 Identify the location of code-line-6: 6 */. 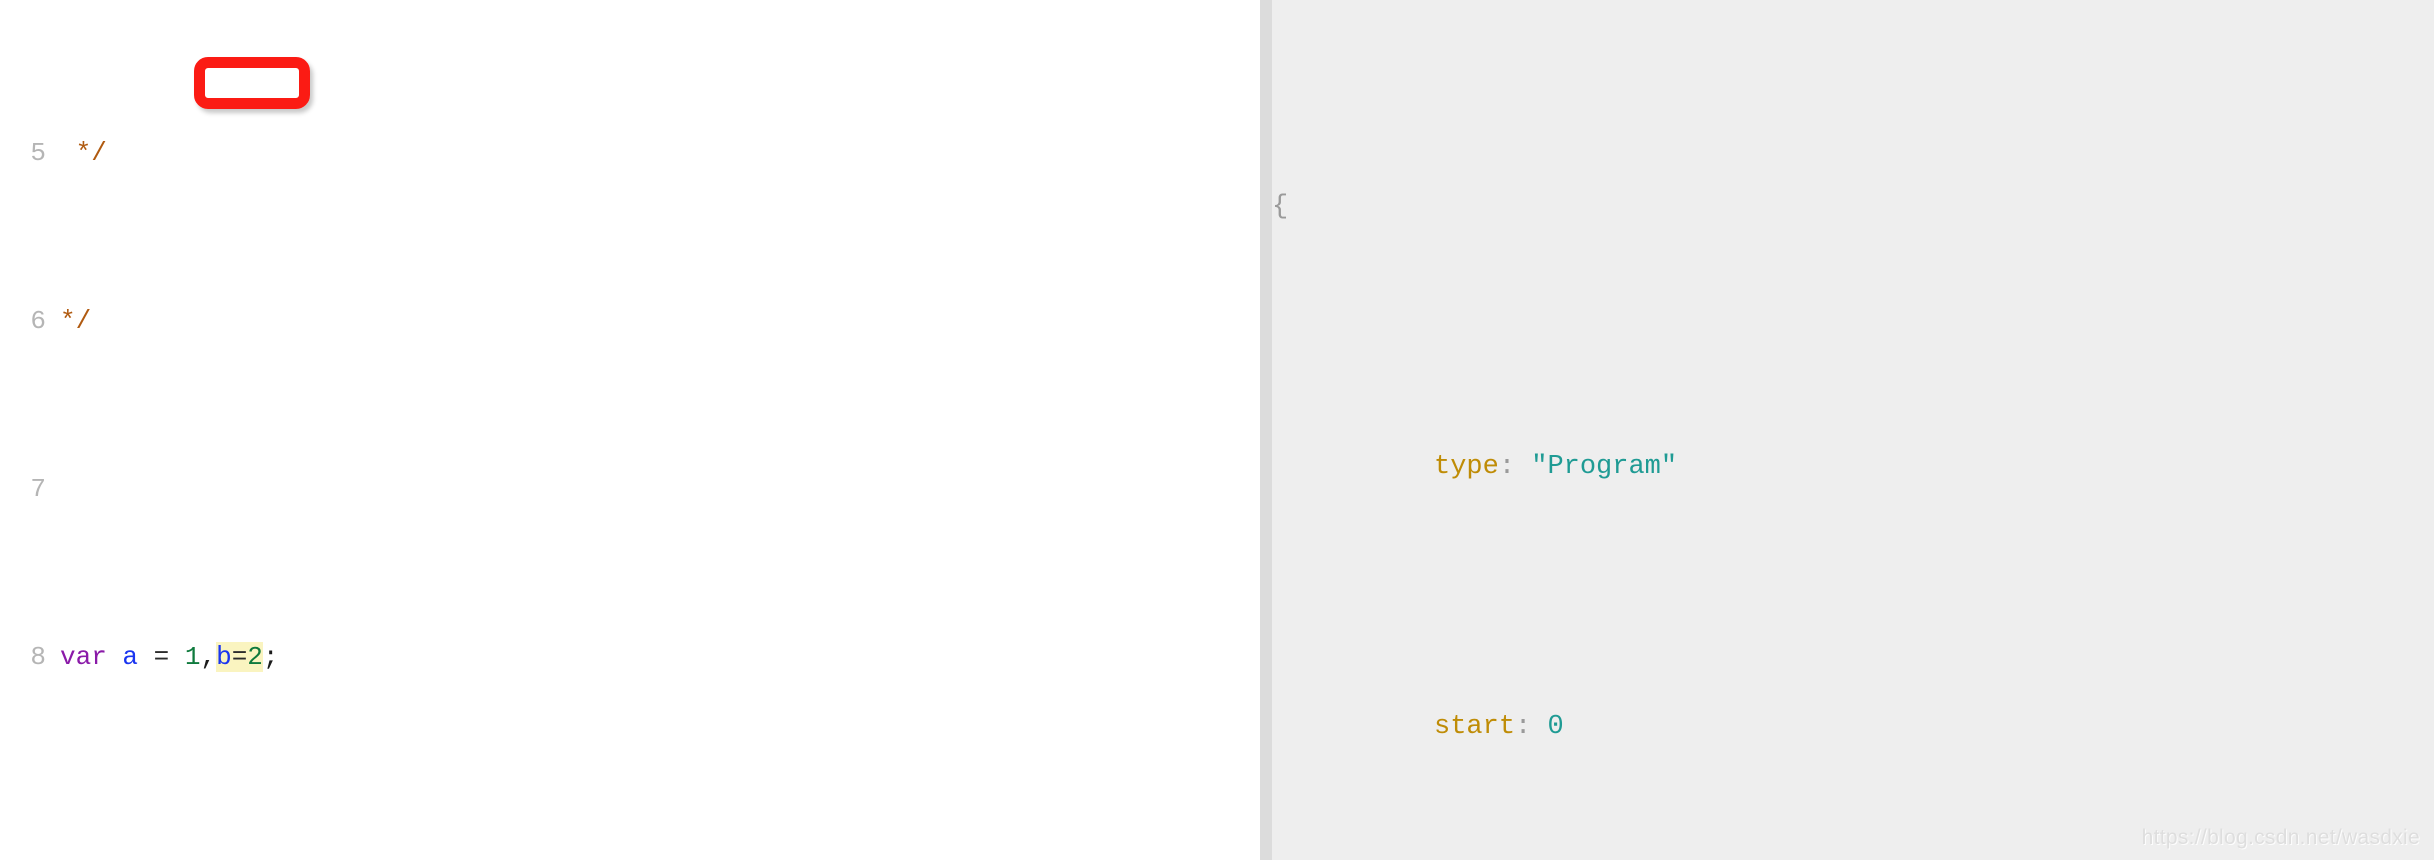
(630, 321).